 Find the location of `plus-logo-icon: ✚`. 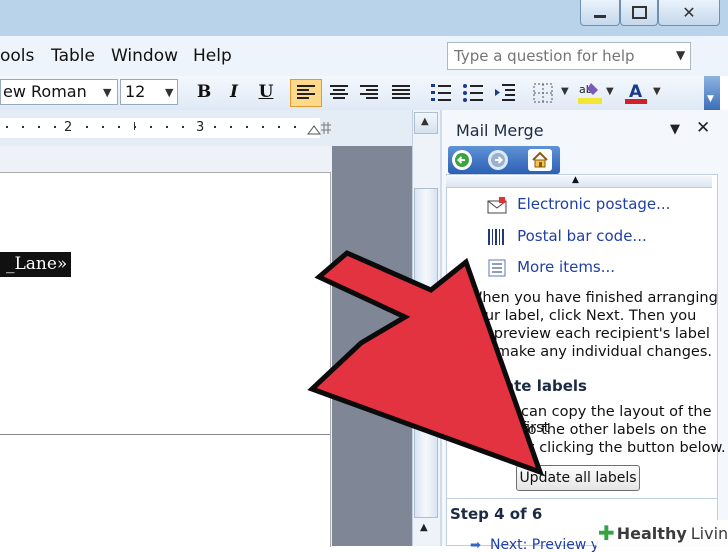

plus-logo-icon: ✚ is located at coordinates (606, 533).